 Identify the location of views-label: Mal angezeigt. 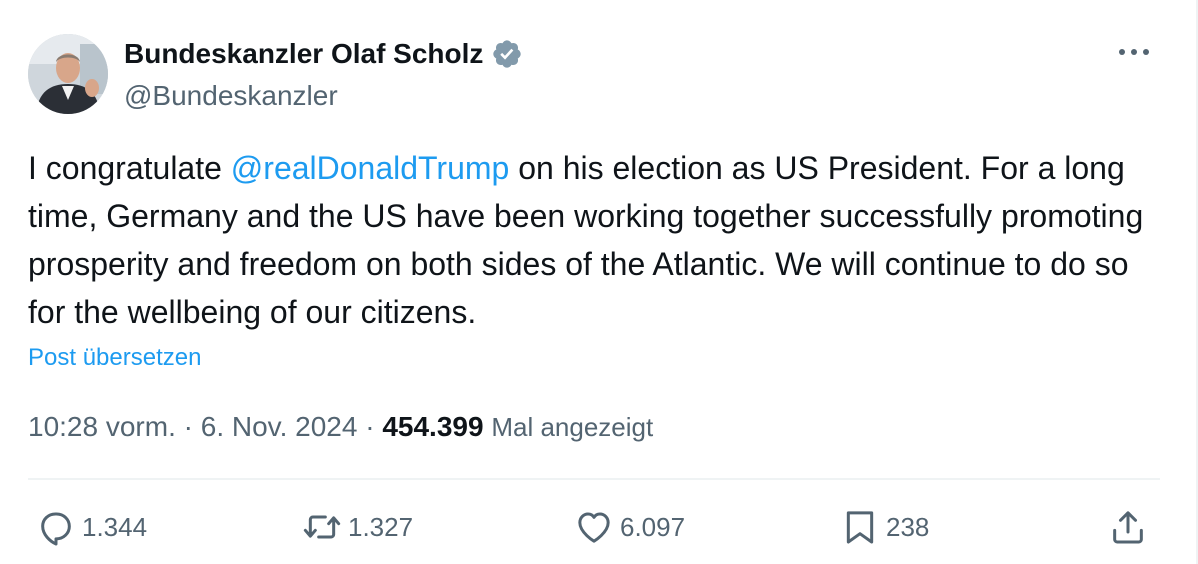
(572, 427).